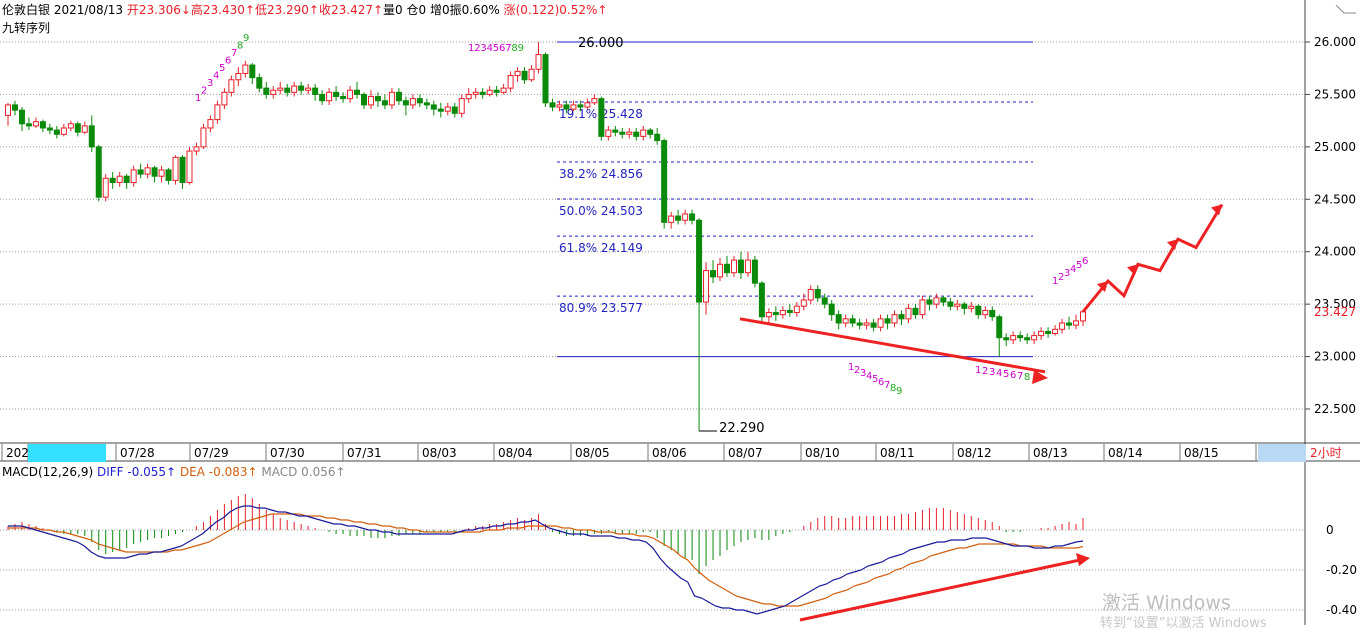 The width and height of the screenshot is (1360, 631). I want to click on macd-label: MACD(12,26,9), so click(48, 472).